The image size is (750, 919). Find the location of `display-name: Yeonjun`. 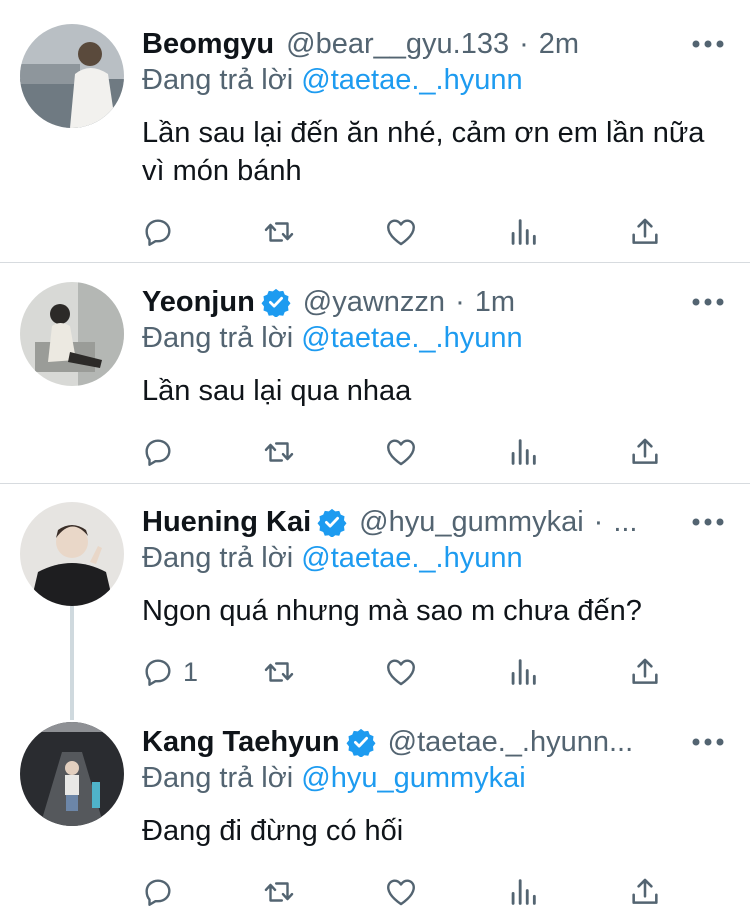

display-name: Yeonjun is located at coordinates (198, 302).